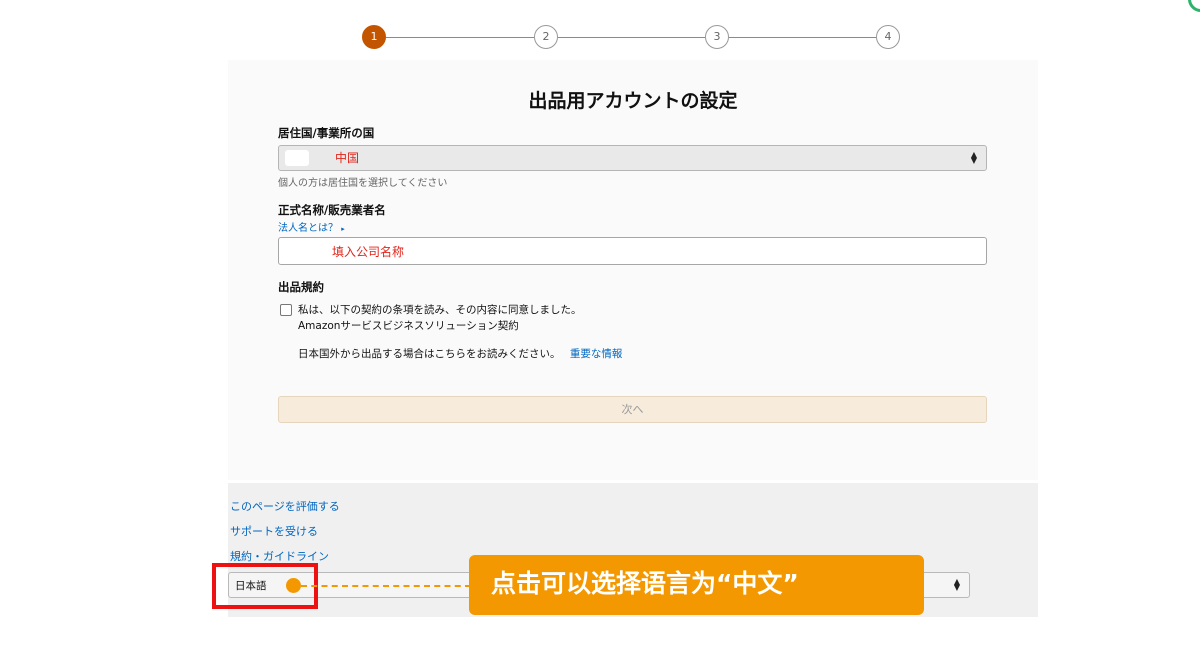 This screenshot has width=1200, height=652. Describe the element at coordinates (279, 556) in the screenshot. I see `terms-guidelines-link: 規約・ガイドライン` at that location.